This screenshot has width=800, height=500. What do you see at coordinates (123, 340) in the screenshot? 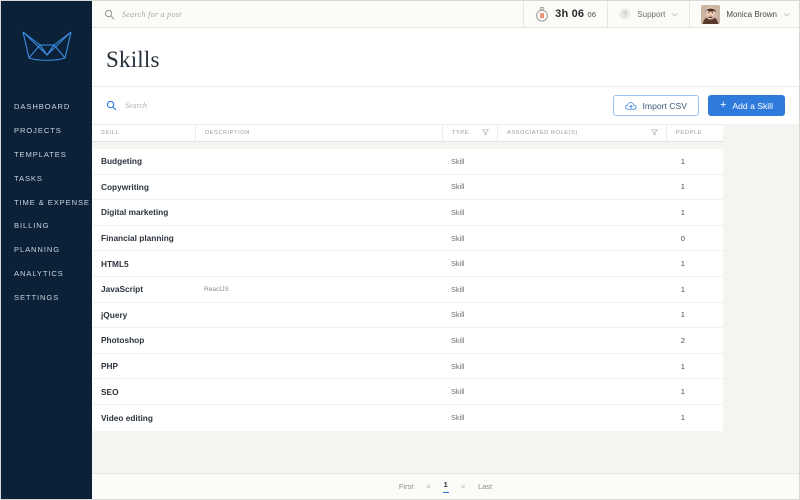
I see `cell-skill: Photoshop` at bounding box center [123, 340].